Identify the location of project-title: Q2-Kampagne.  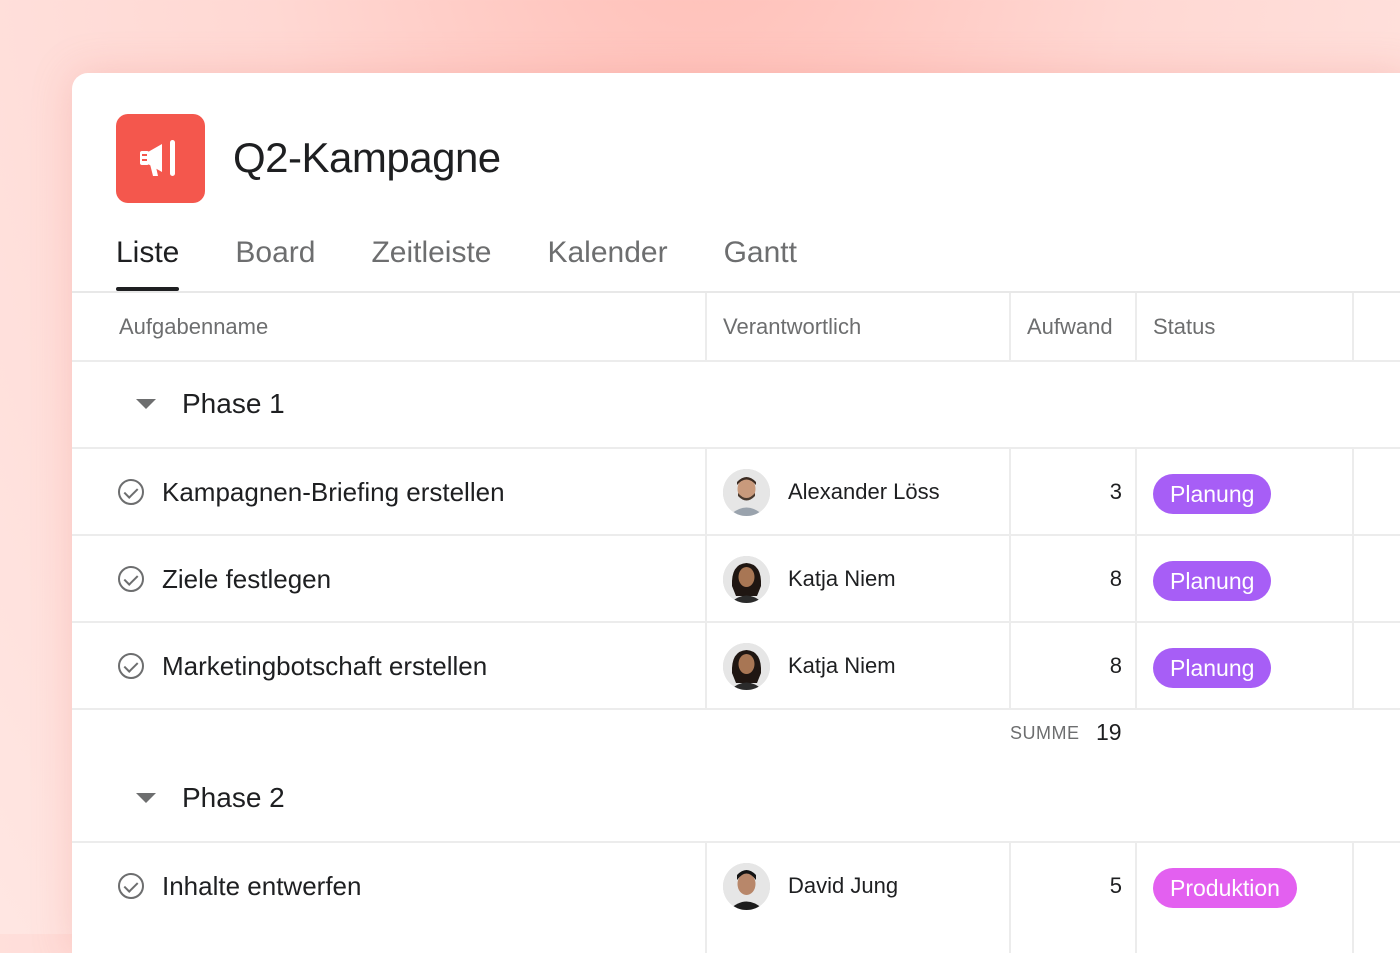
(367, 157).